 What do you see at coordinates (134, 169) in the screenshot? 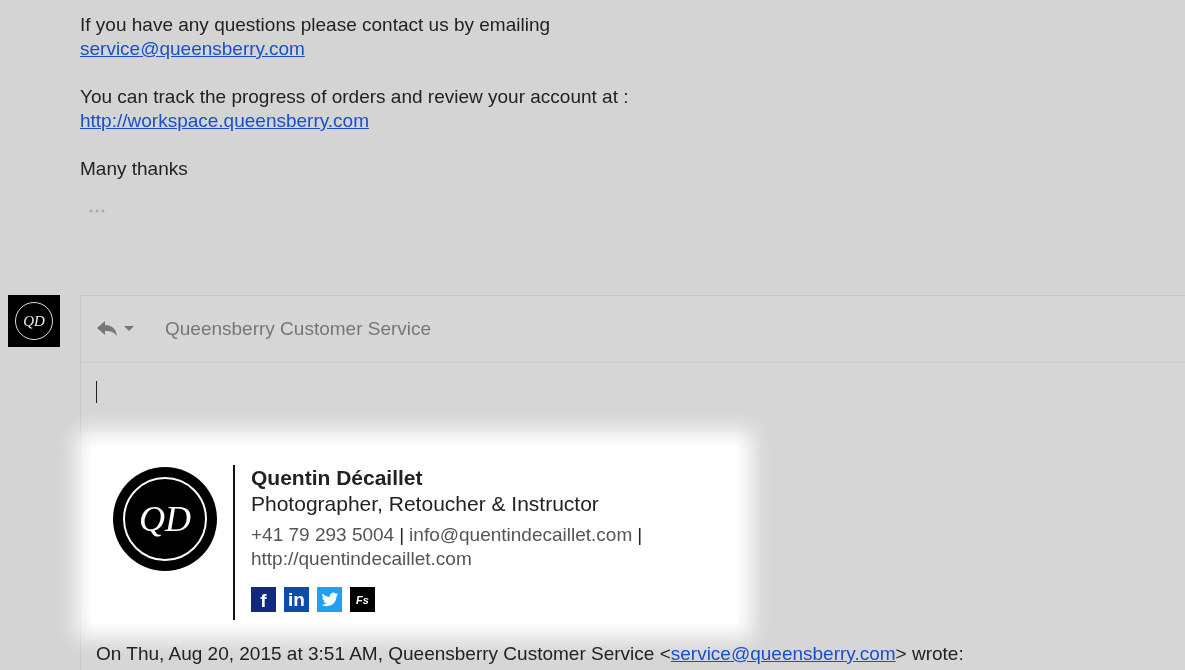
I see `message-text: Many thanks` at bounding box center [134, 169].